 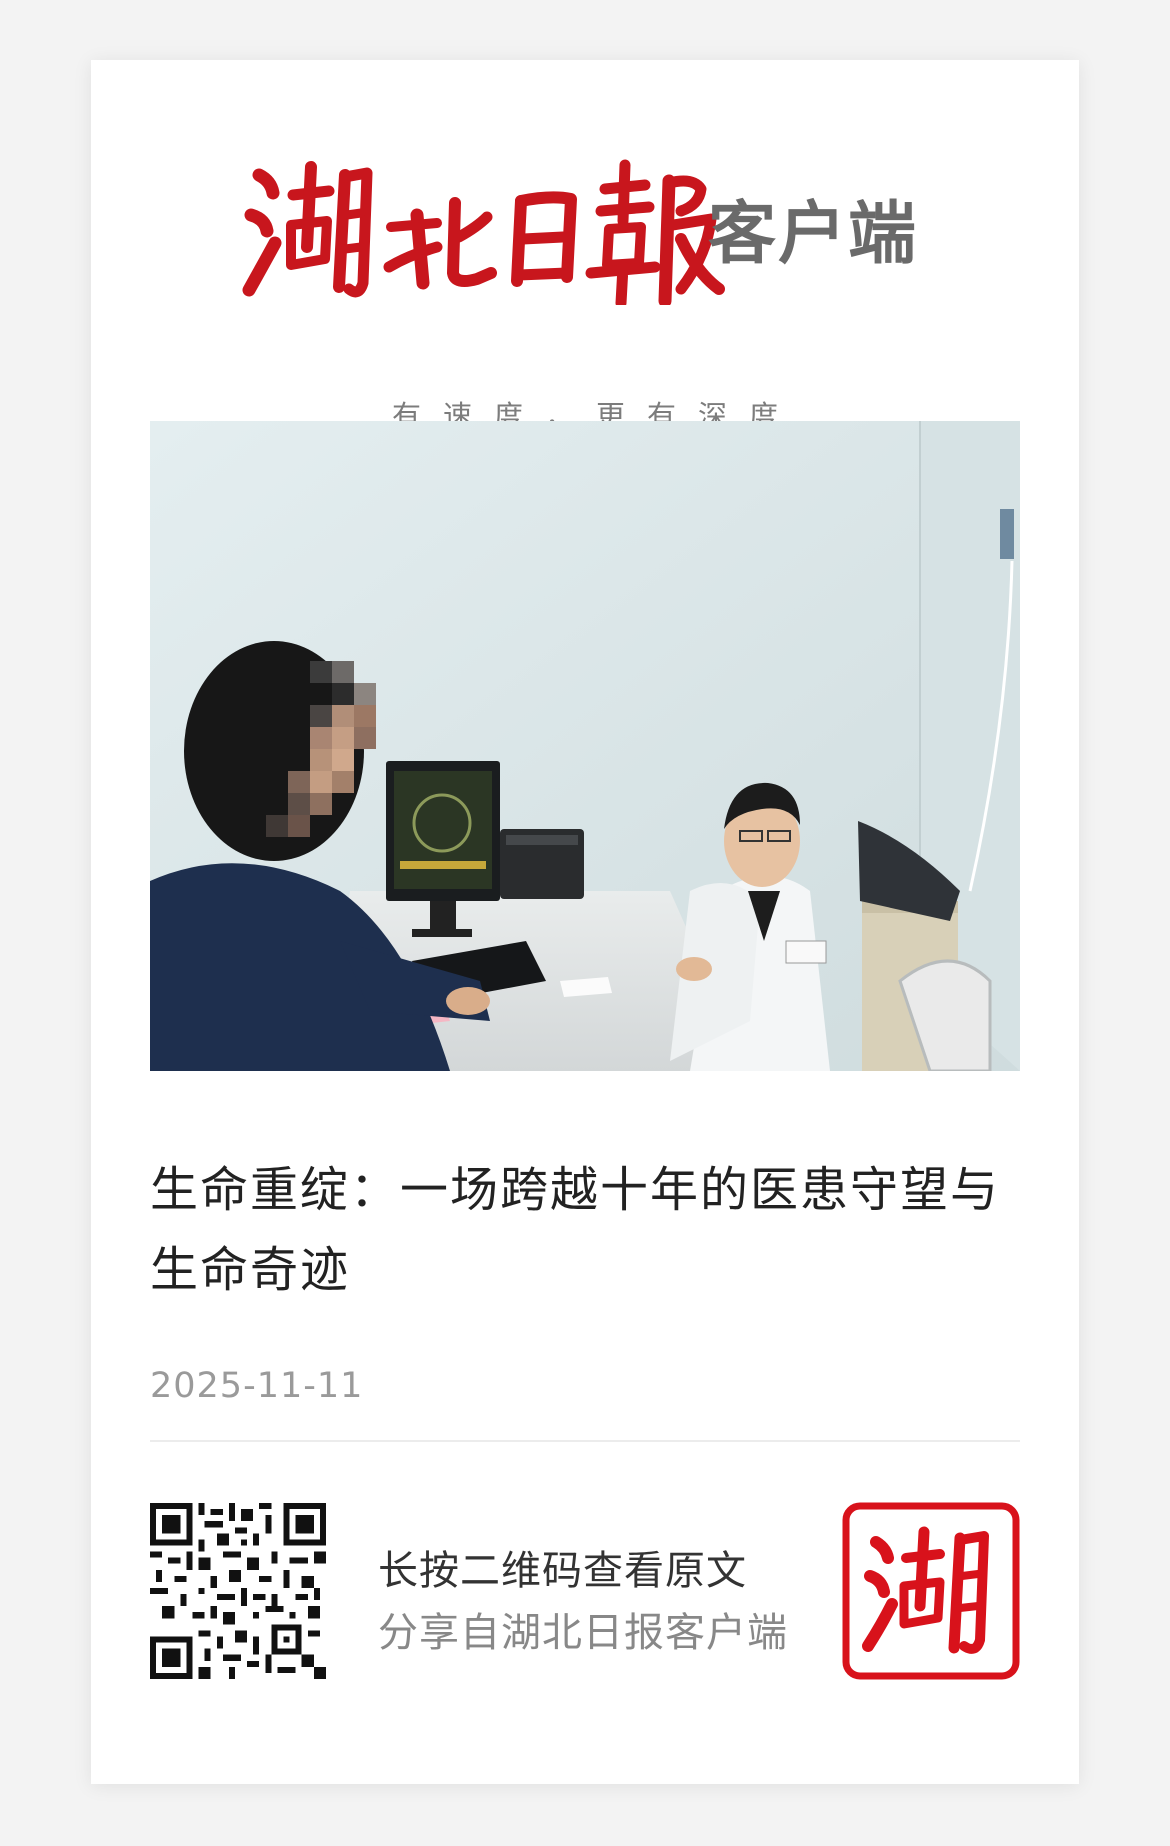 I want to click on logo-suffix: 客户端, so click(x=813, y=234).